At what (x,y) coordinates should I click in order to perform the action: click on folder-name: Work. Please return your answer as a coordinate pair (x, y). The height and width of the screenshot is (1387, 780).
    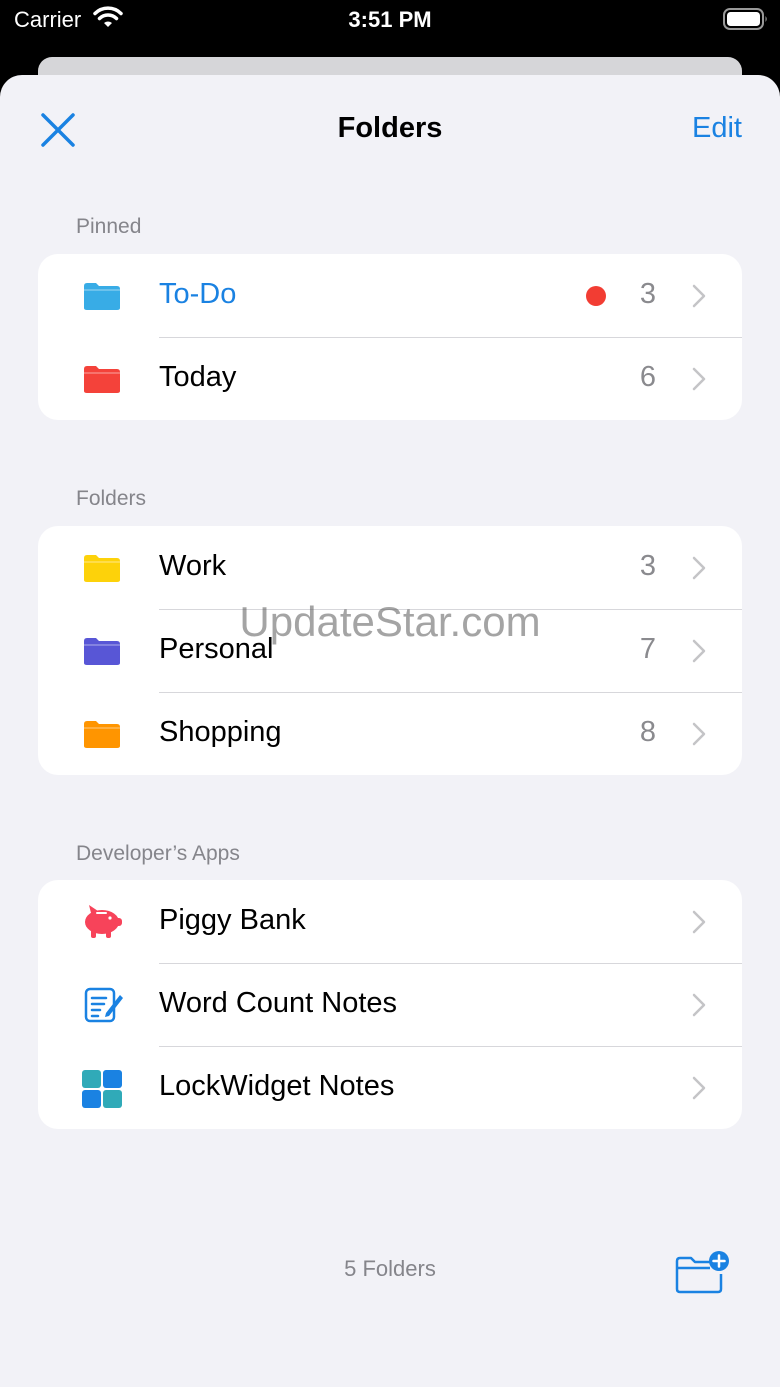
    Looking at the image, I should click on (193, 566).